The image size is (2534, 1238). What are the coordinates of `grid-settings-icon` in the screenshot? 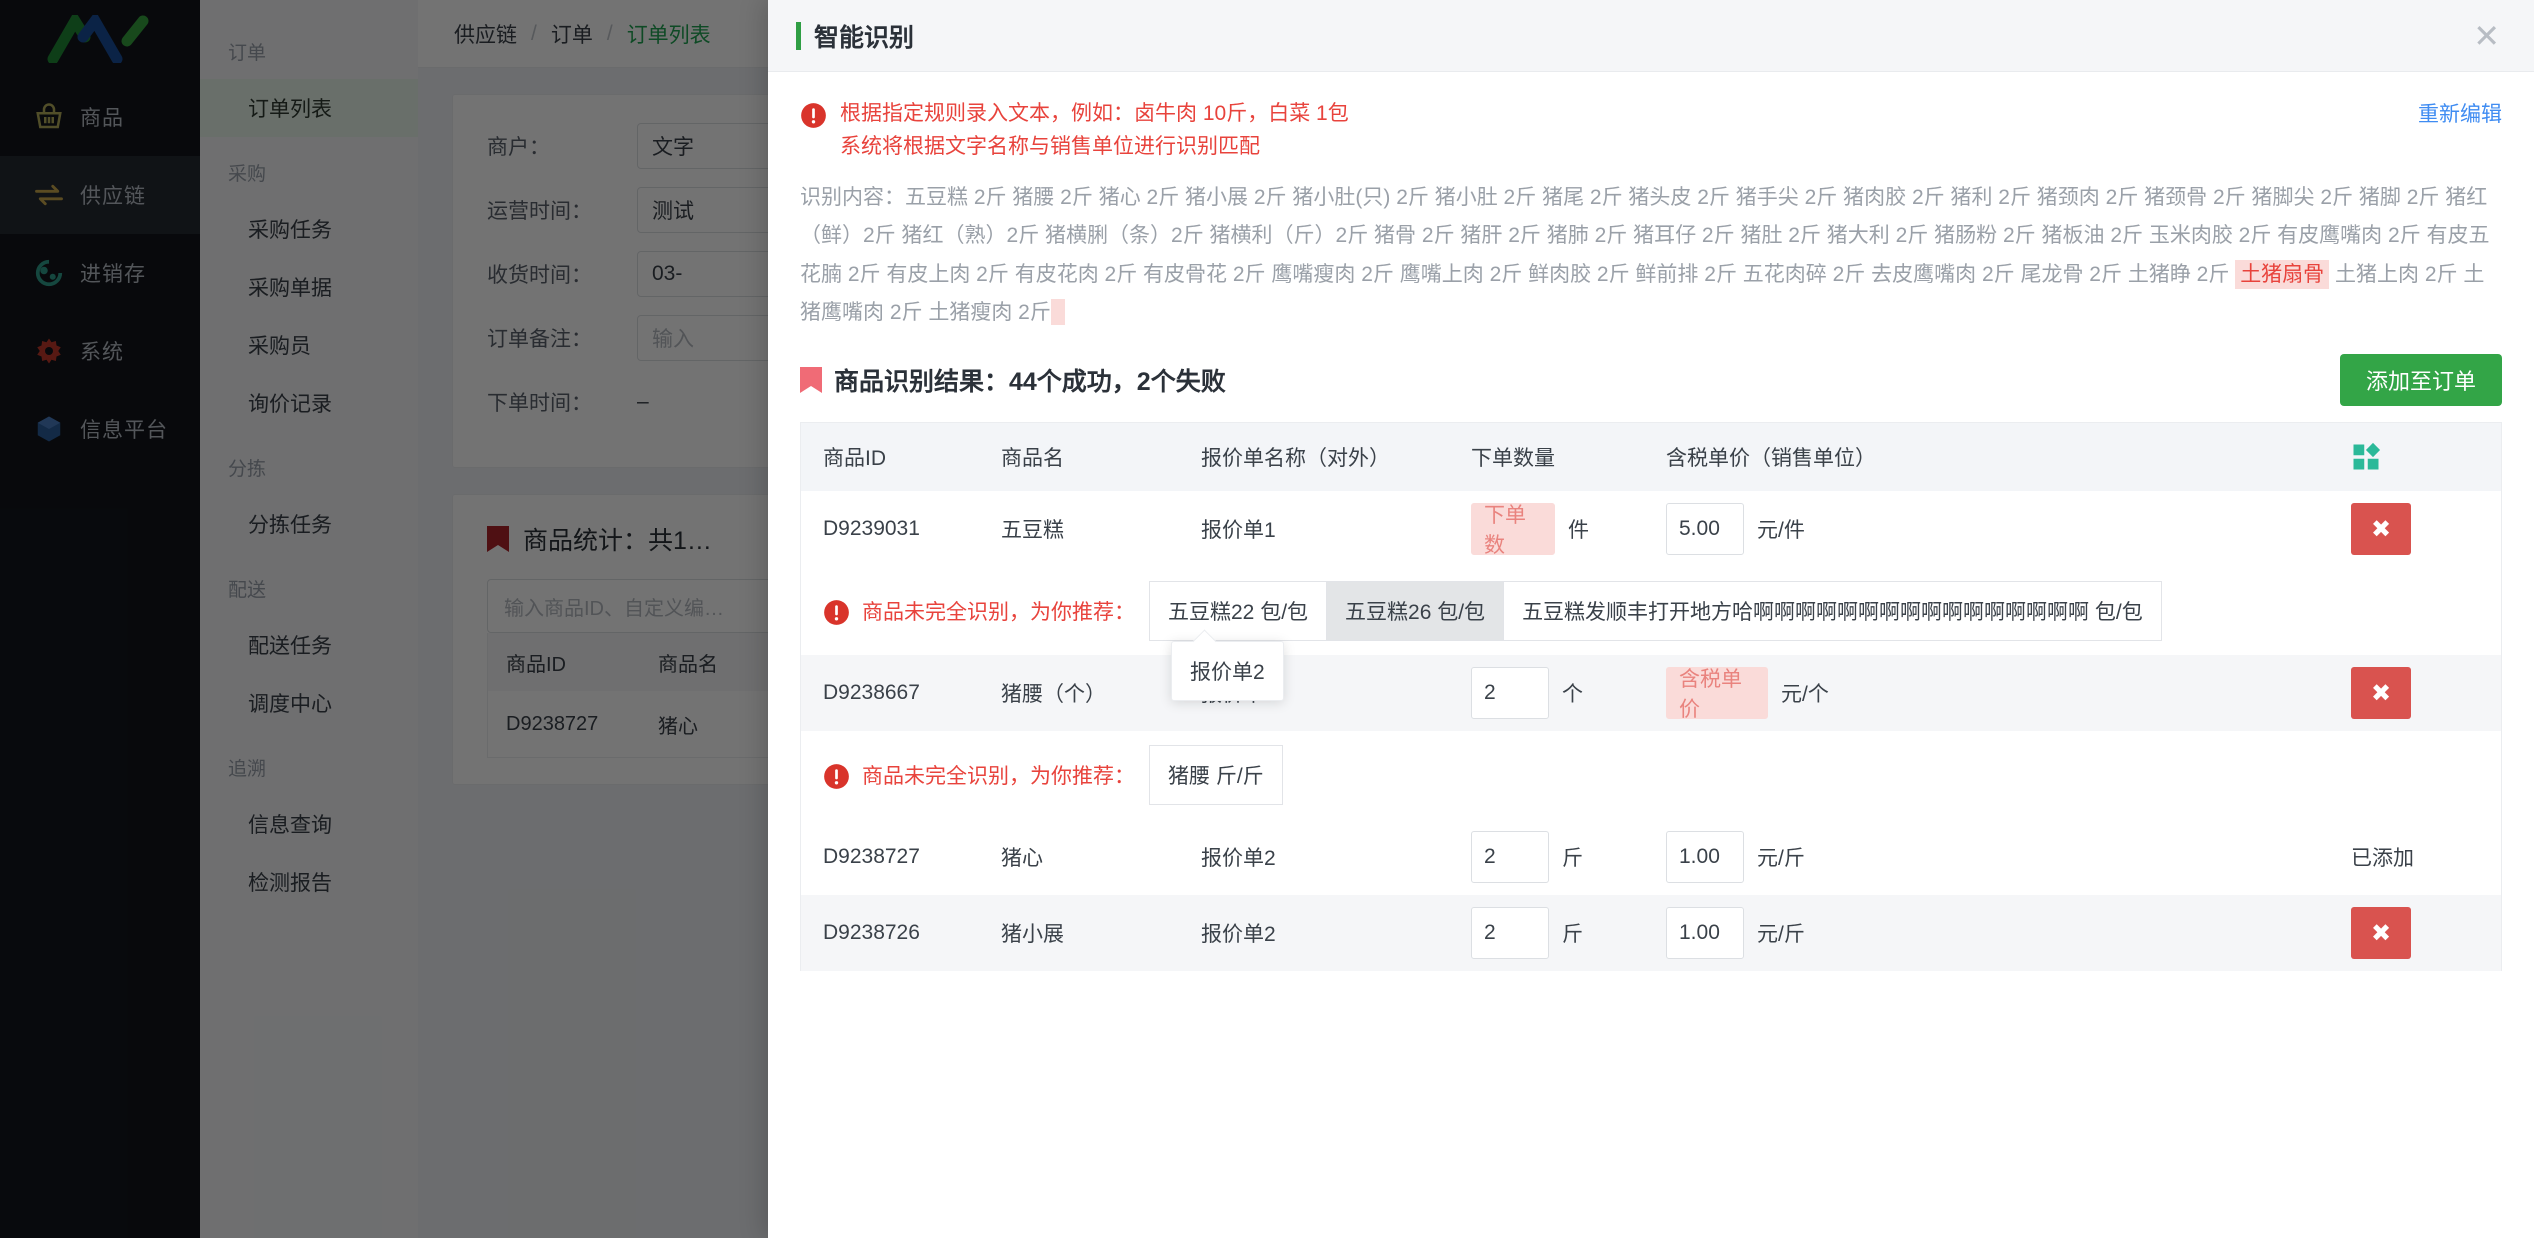 It's located at (2367, 456).